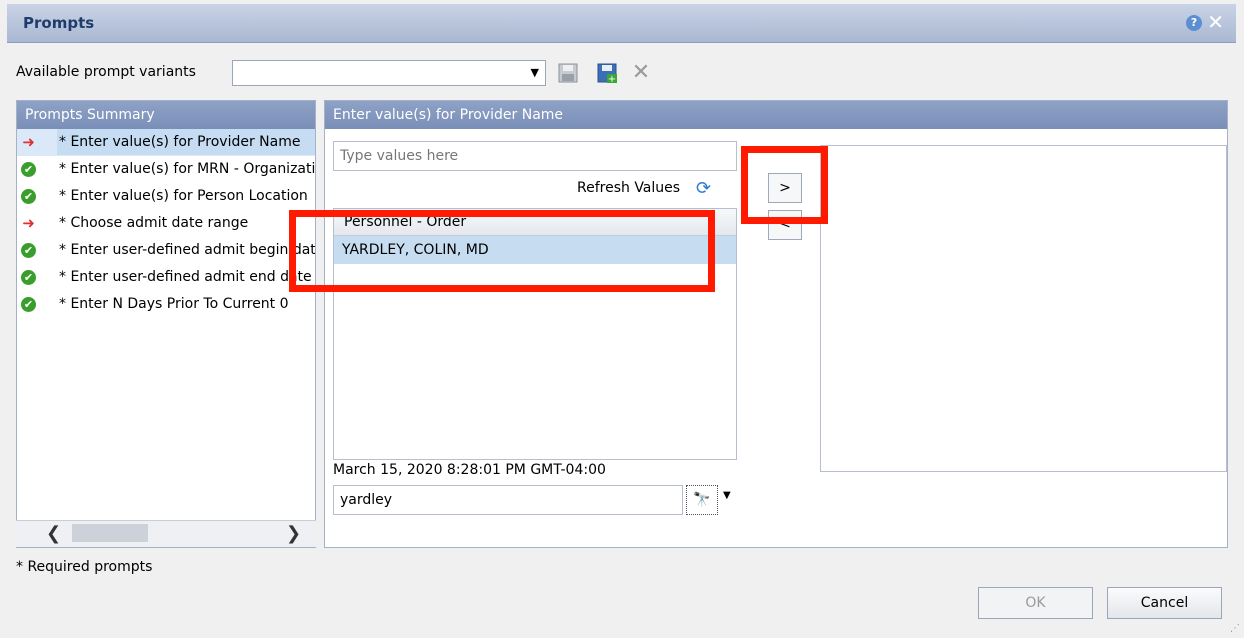 This screenshot has height=638, width=1244. I want to click on prompt-summary-item: ✔ * Enter user-defined admit begin date, so click(166, 250).